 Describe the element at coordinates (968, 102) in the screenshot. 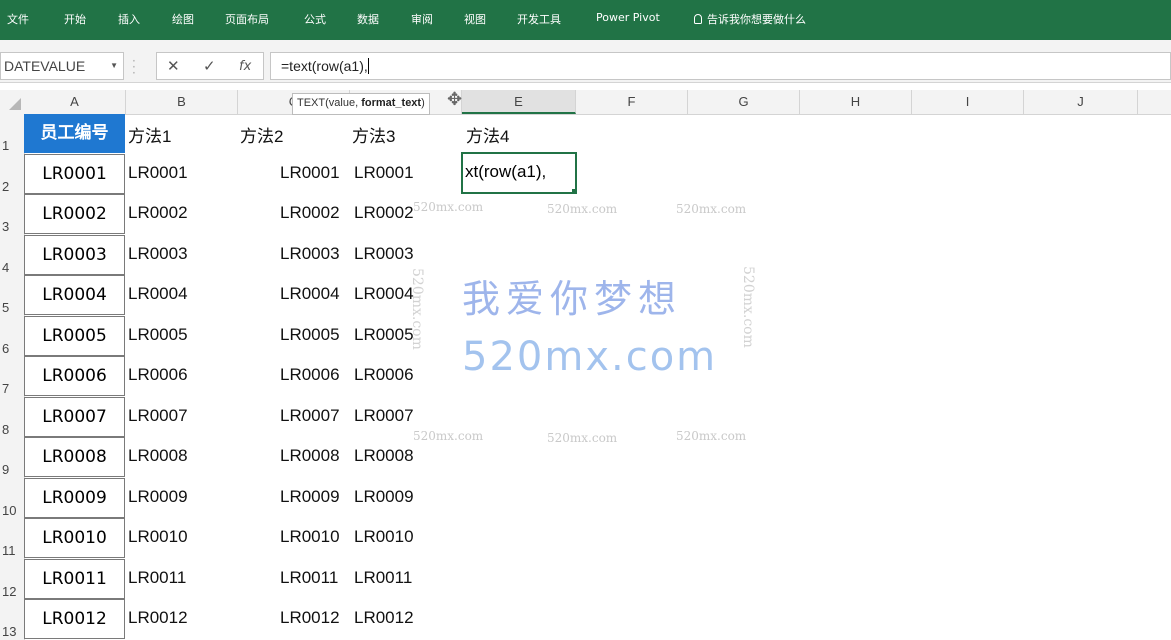

I see `column-header-i: I` at that location.